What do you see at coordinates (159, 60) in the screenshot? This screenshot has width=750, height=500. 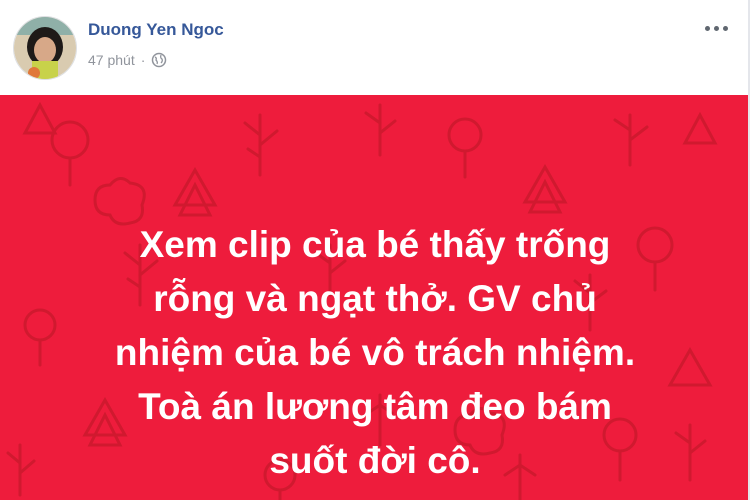 I see `globe-icon` at bounding box center [159, 60].